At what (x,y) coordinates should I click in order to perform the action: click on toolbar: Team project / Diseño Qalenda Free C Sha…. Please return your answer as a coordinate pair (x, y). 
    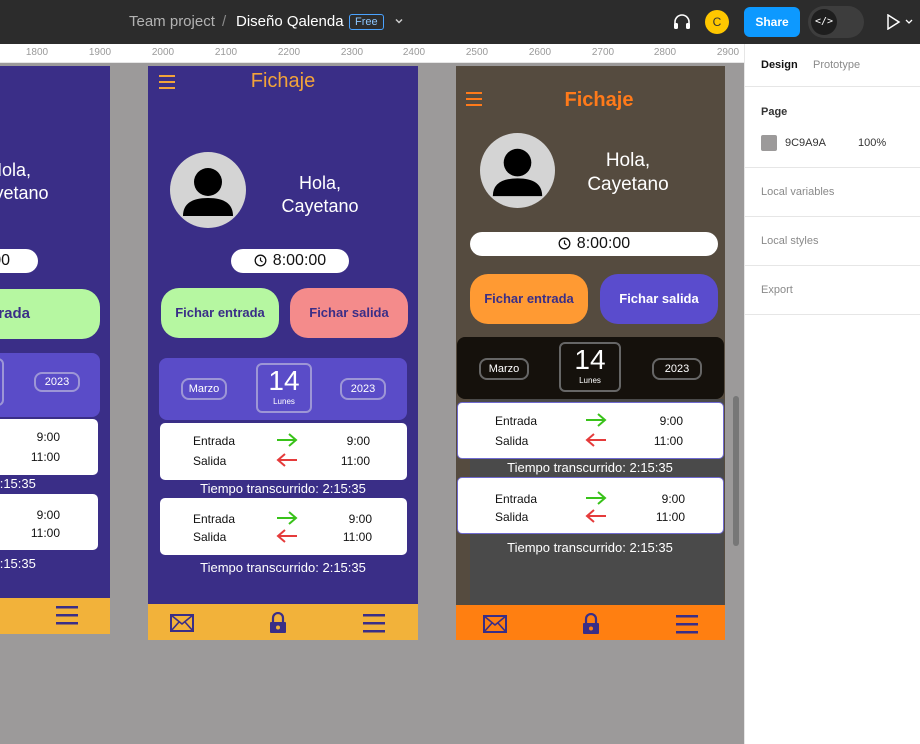
    Looking at the image, I should click on (460, 22).